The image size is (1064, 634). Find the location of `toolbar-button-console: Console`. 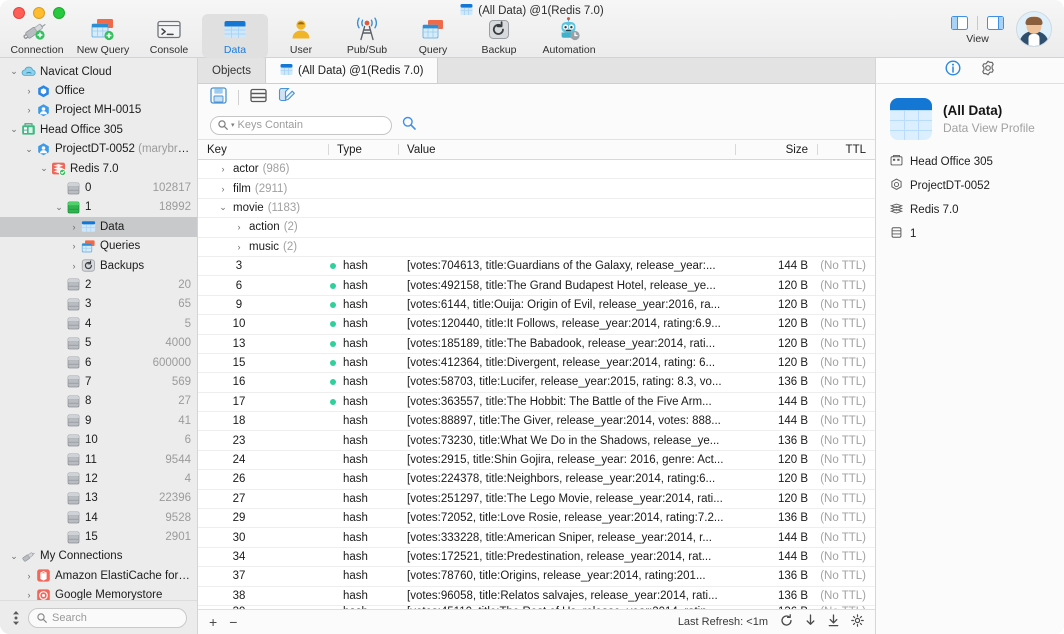

toolbar-button-console: Console is located at coordinates (169, 36).